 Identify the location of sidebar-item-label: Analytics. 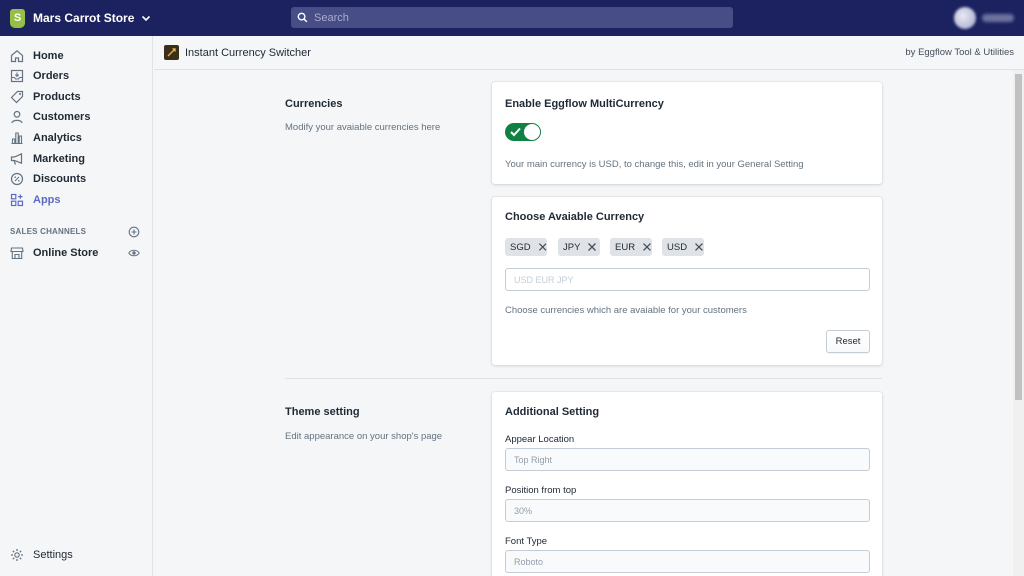
(57, 138).